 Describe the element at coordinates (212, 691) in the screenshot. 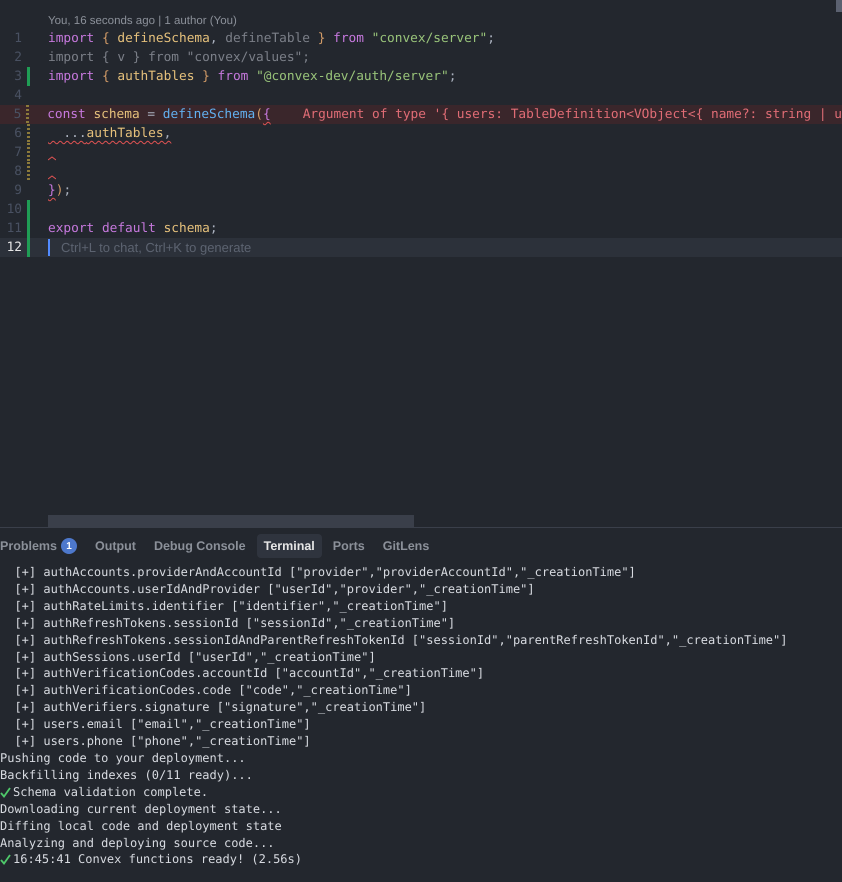

I see `terminal-line: [+] authVerificationCodes.code ["code","_creationTime"]` at that location.